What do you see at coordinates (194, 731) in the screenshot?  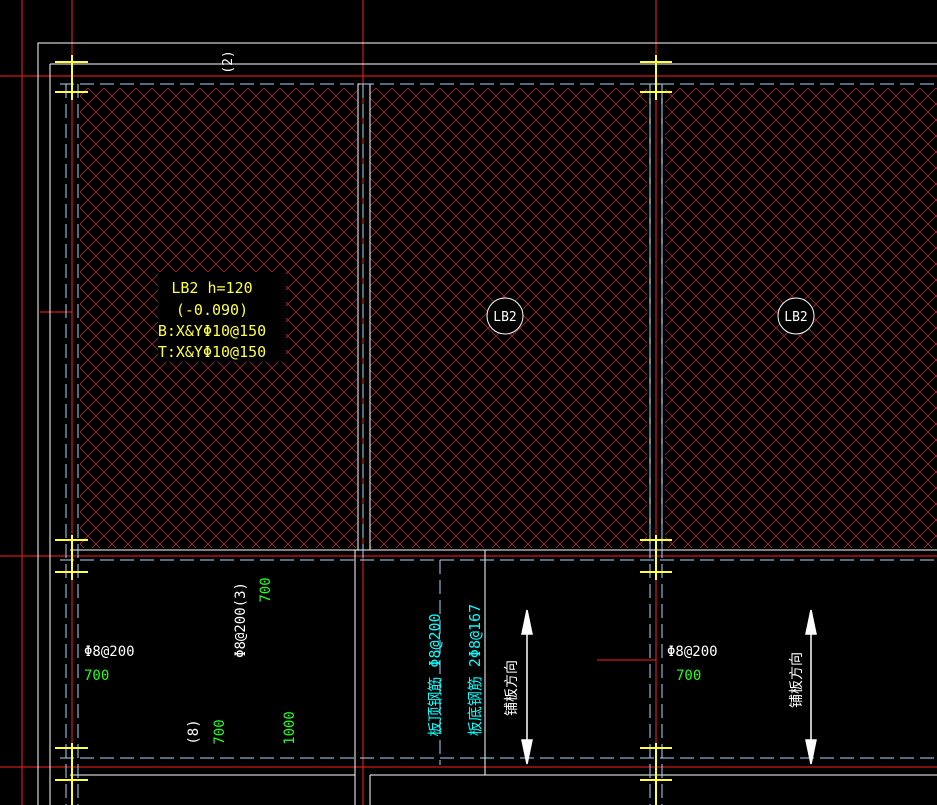 I see `index-tag: (8)` at bounding box center [194, 731].